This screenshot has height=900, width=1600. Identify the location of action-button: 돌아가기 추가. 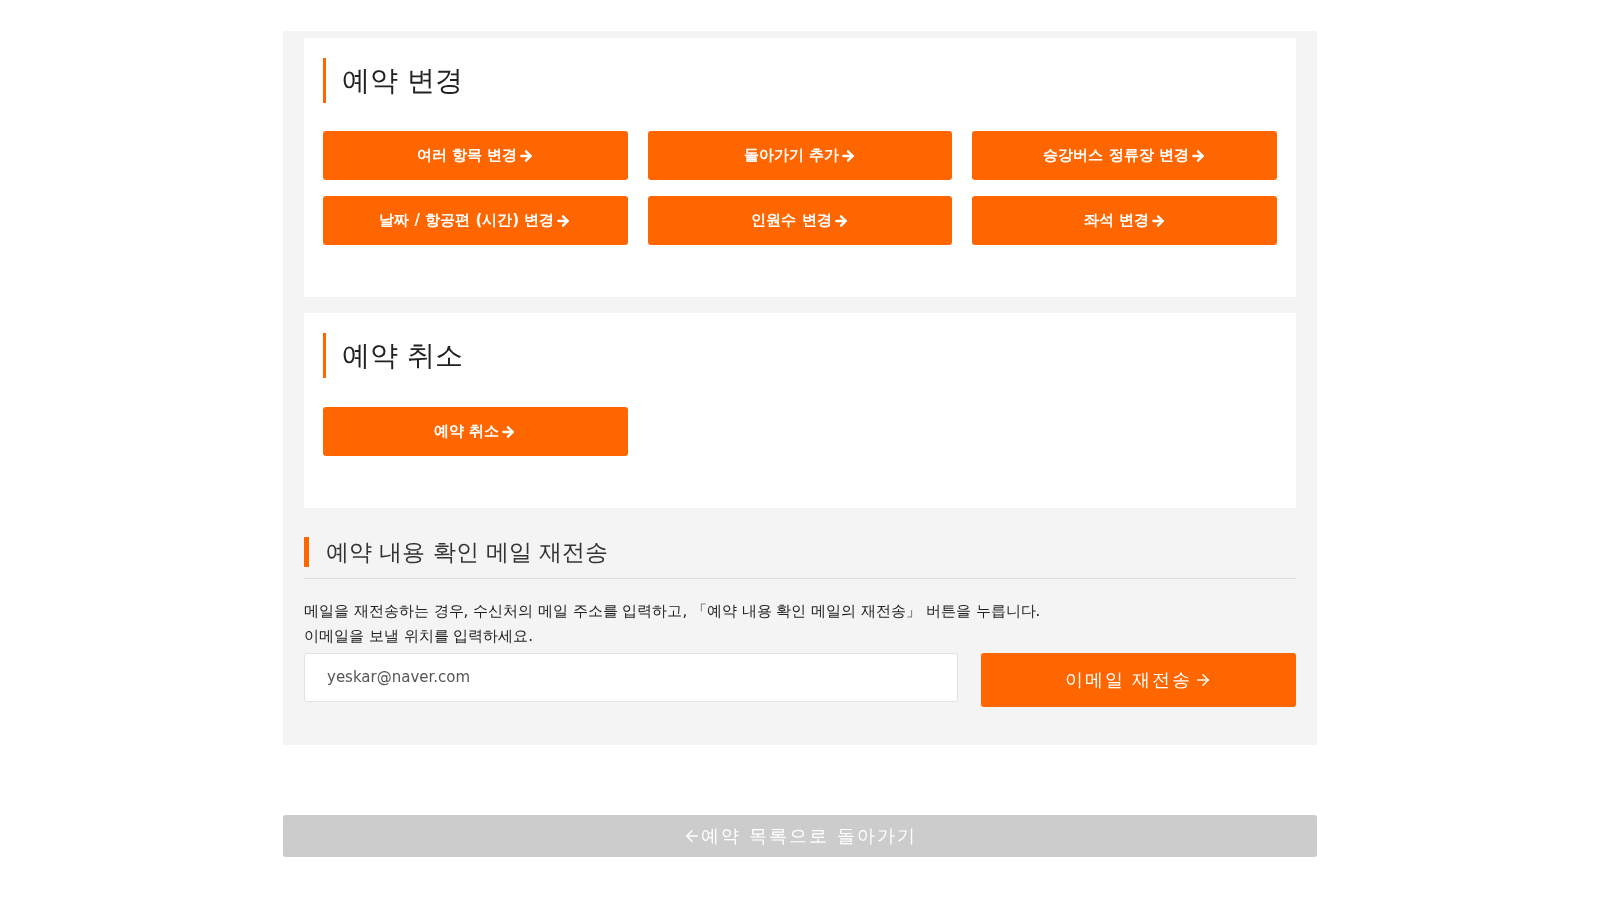
(800, 155).